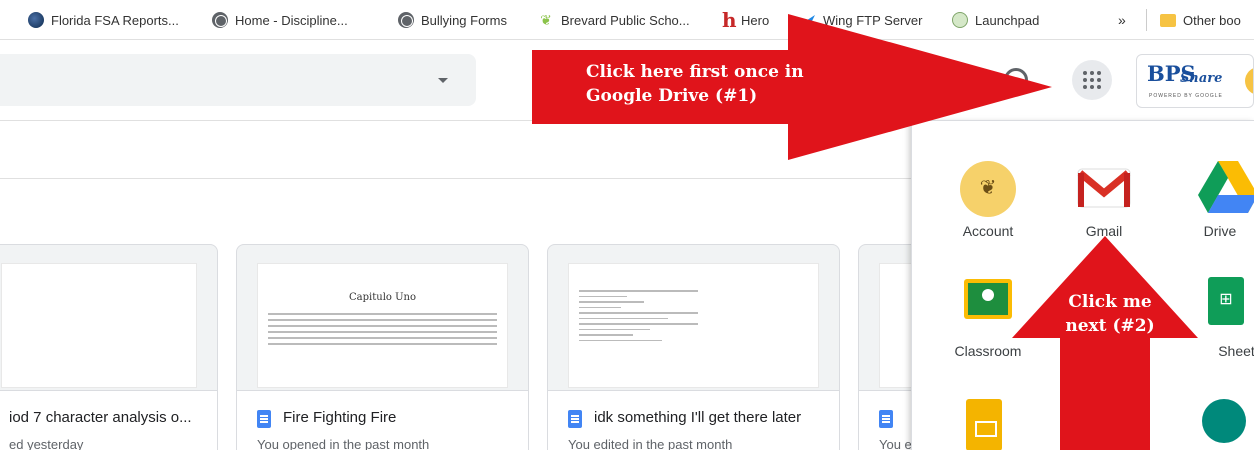 This screenshot has width=1254, height=450. Describe the element at coordinates (695, 72) in the screenshot. I see `annotation-line: Click here first once in` at that location.